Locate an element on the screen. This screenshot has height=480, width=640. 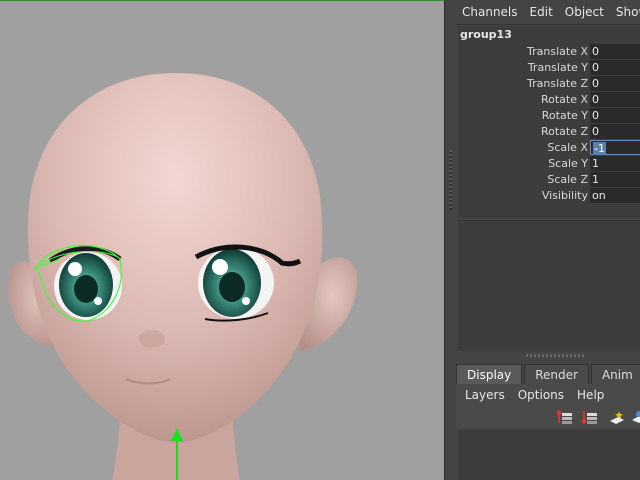
menu-show: Show is located at coordinates (628, 12).